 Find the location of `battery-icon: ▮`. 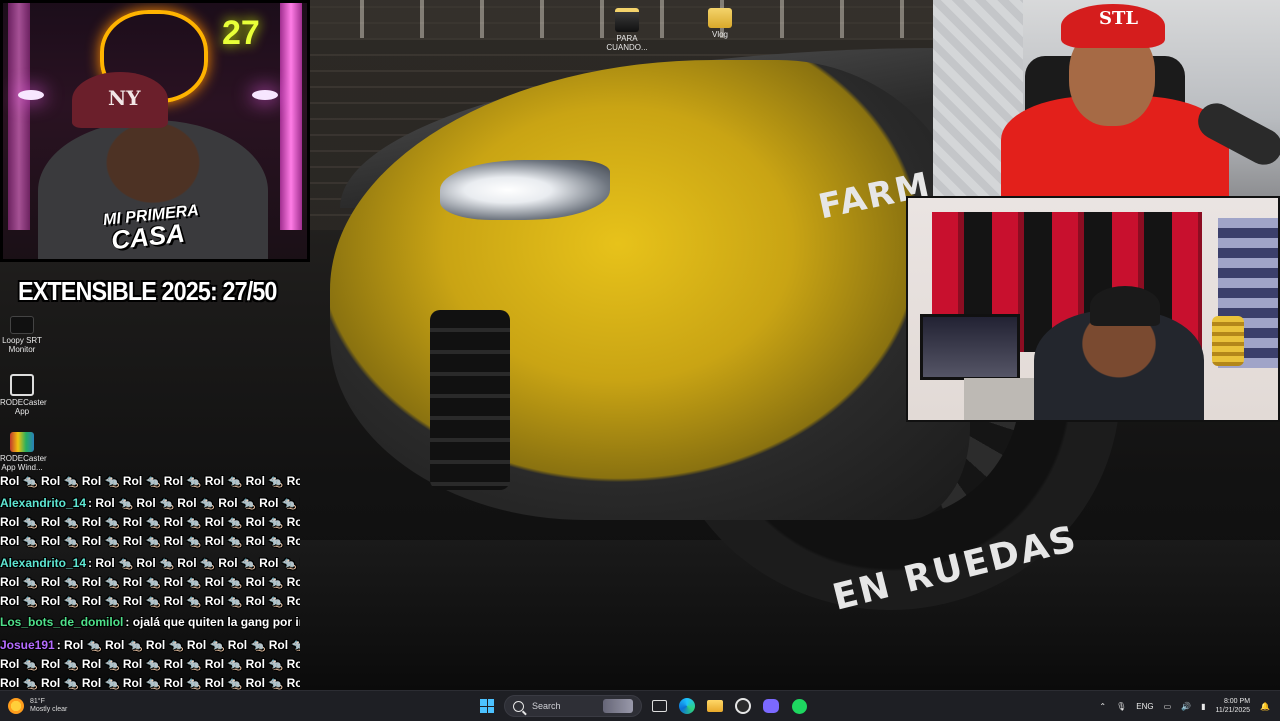

battery-icon: ▮ is located at coordinates (1203, 706).